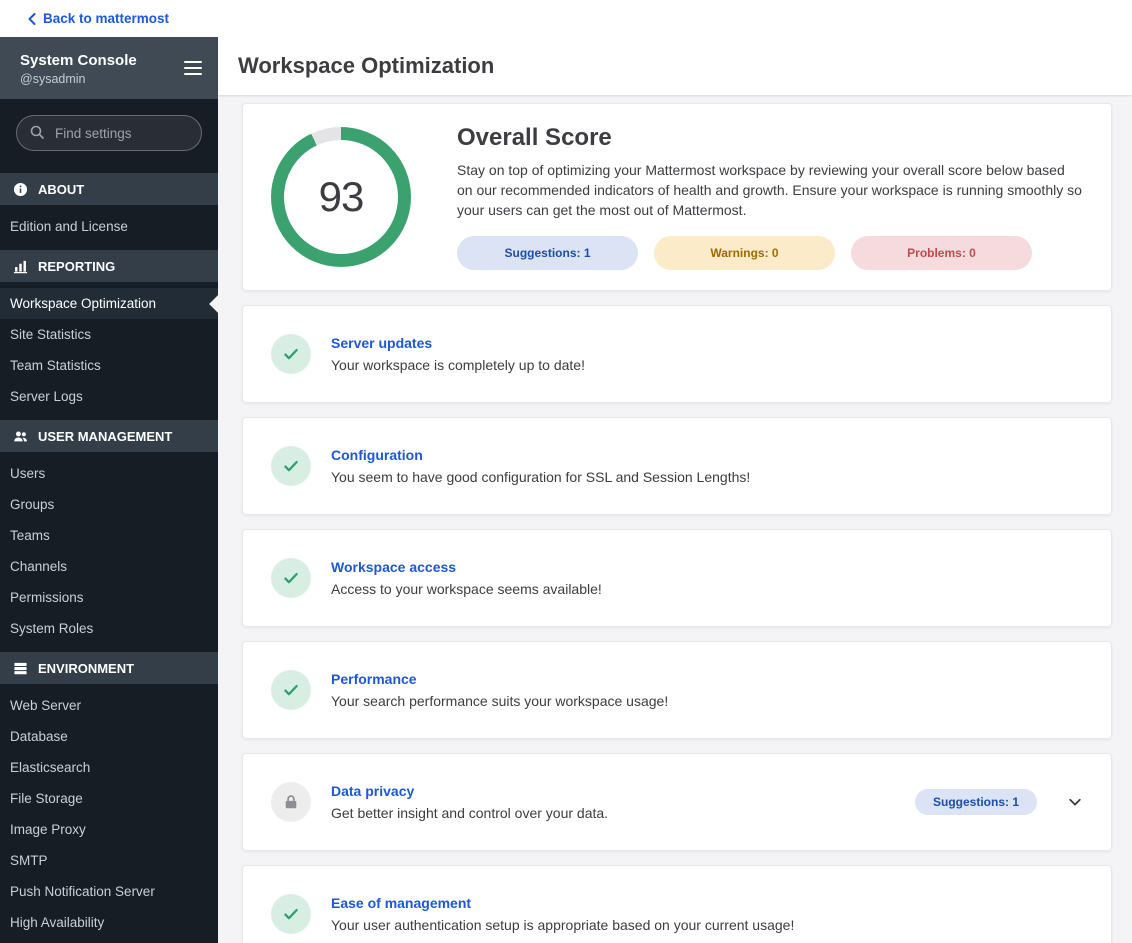 This screenshot has height=943, width=1132. Describe the element at coordinates (291, 802) in the screenshot. I see `lock-icon` at that location.